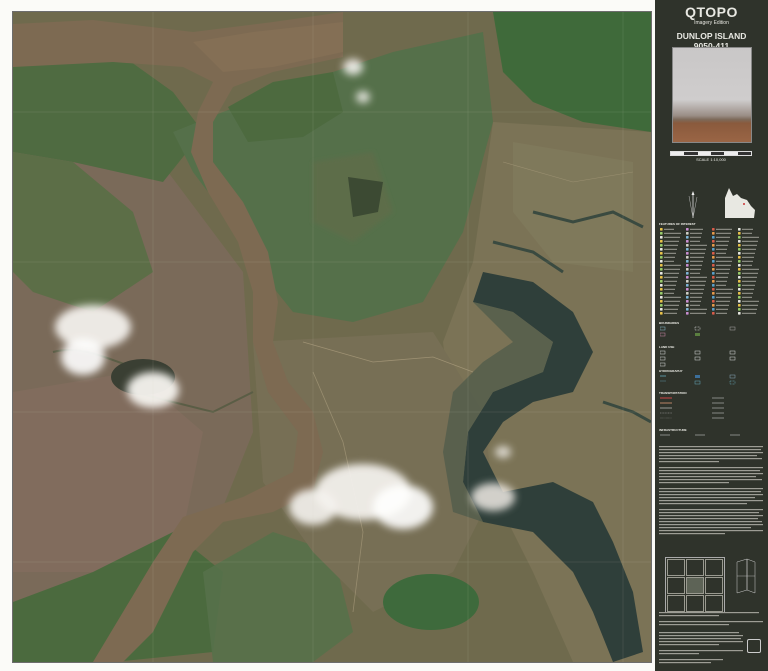 The height and width of the screenshot is (671, 768). What do you see at coordinates (698, 358) in the screenshot?
I see `legend-symbols-land-use` at bounding box center [698, 358].